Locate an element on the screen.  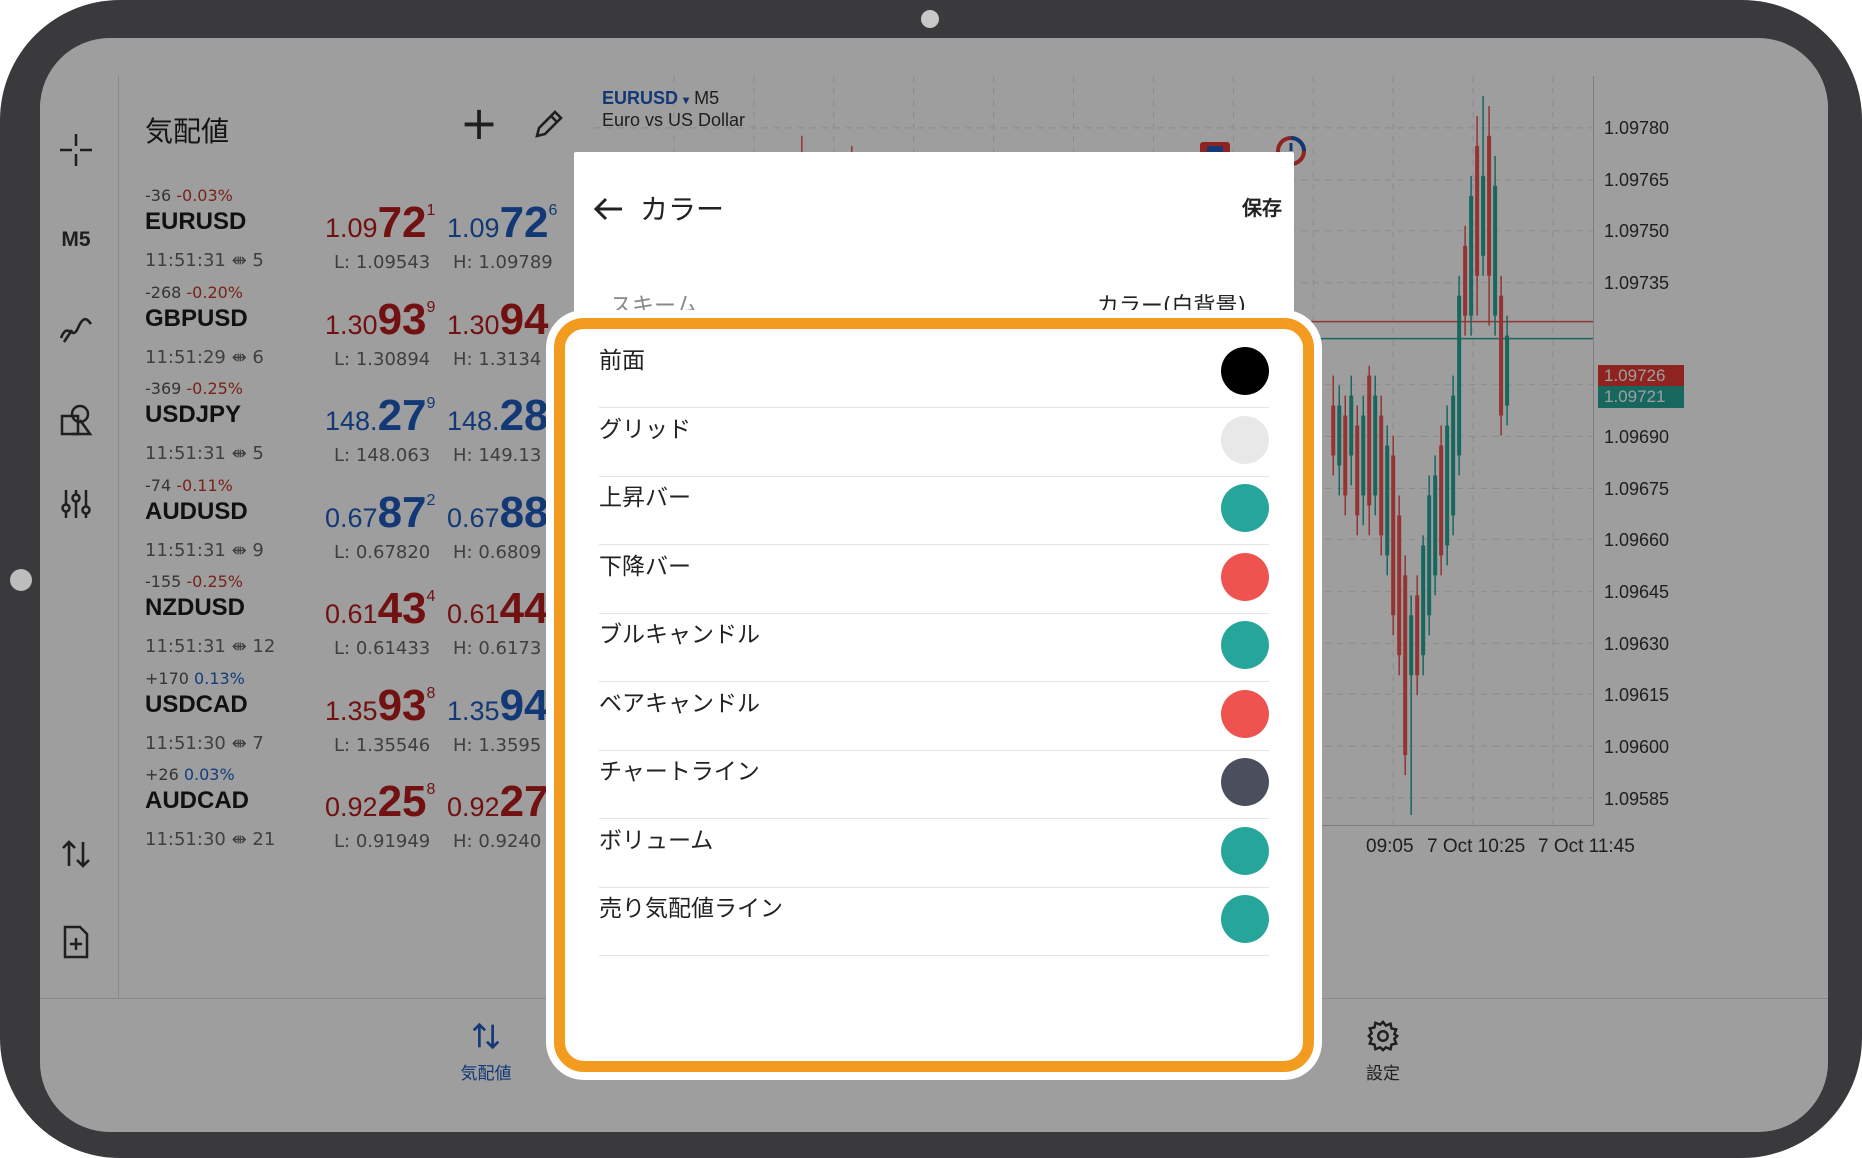
save-button: 保存 is located at coordinates (1262, 206).